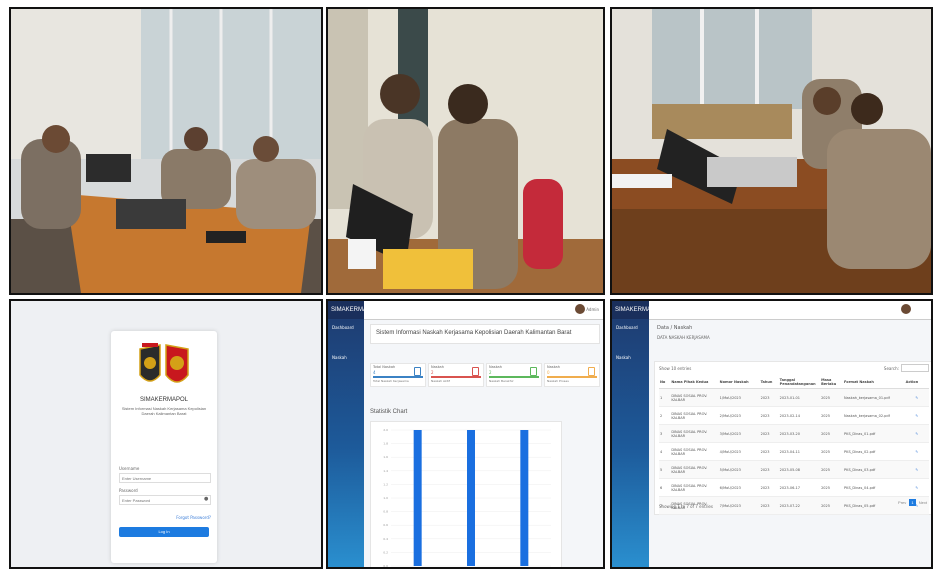  Describe the element at coordinates (164, 363) in the screenshot. I see `police-logo-icon` at that location.